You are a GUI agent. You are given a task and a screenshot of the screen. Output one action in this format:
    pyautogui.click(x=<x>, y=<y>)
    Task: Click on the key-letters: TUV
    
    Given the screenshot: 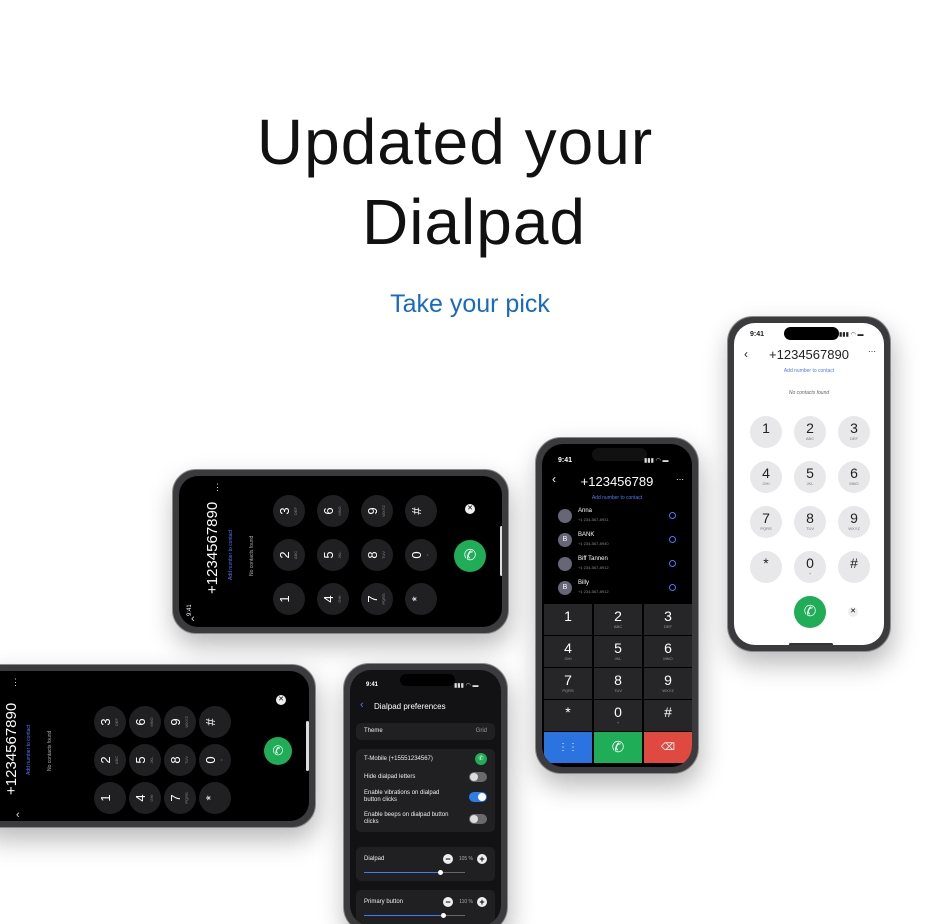 What is the action you would take?
    pyautogui.click(x=810, y=528)
    